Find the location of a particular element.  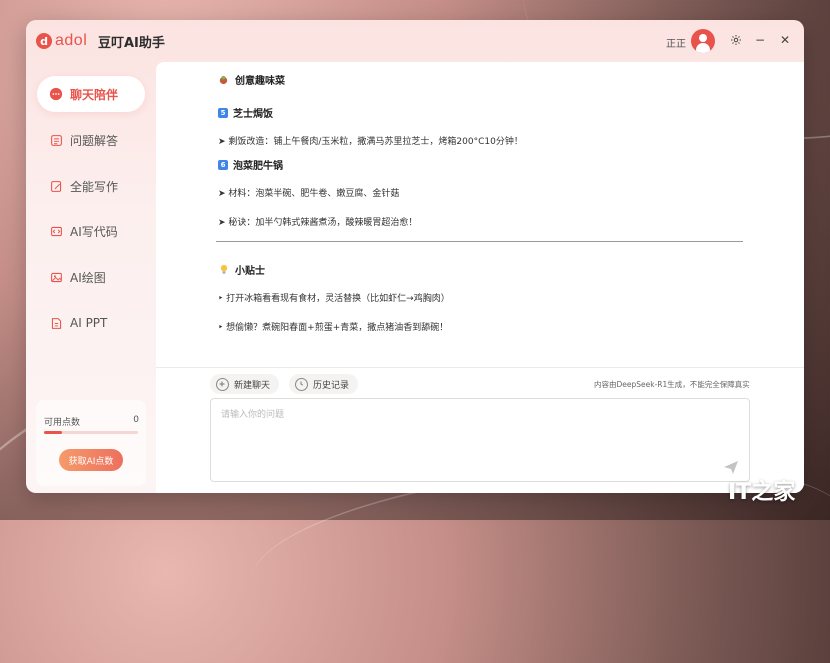

get-points-button: 获取AI点数 is located at coordinates (91, 460).